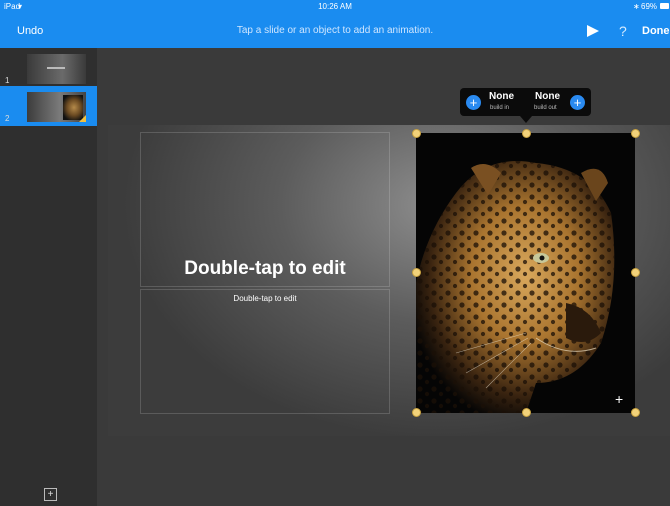 The height and width of the screenshot is (506, 670). What do you see at coordinates (7, 118) in the screenshot?
I see `slide-number: 2` at bounding box center [7, 118].